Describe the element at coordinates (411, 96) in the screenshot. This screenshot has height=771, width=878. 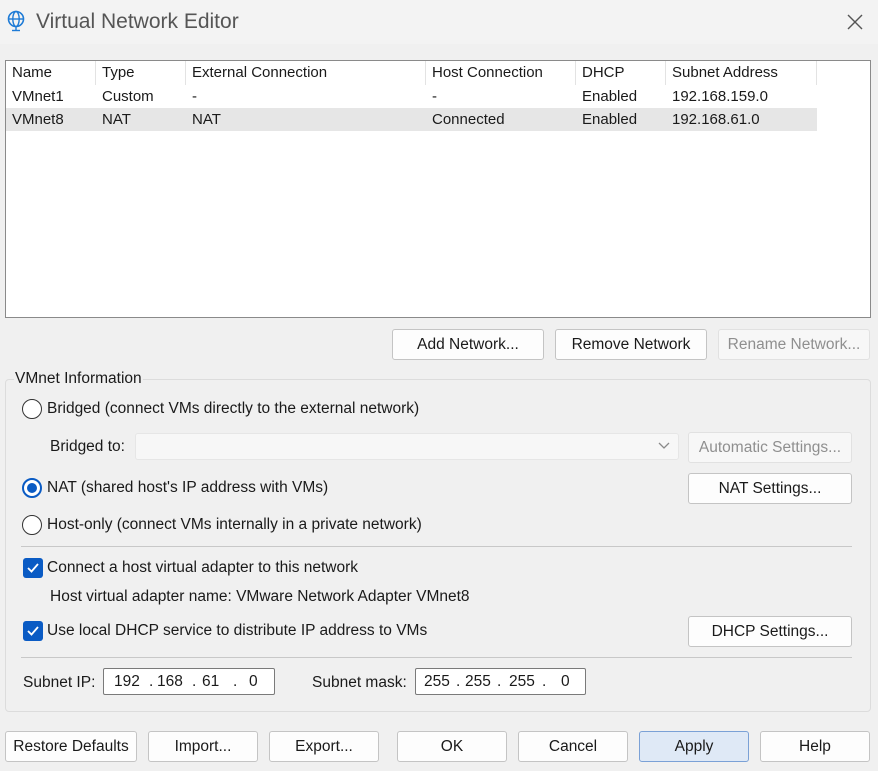
I see `table-row: VMnet1 Custom - - Enabled 192.168.159.0` at that location.